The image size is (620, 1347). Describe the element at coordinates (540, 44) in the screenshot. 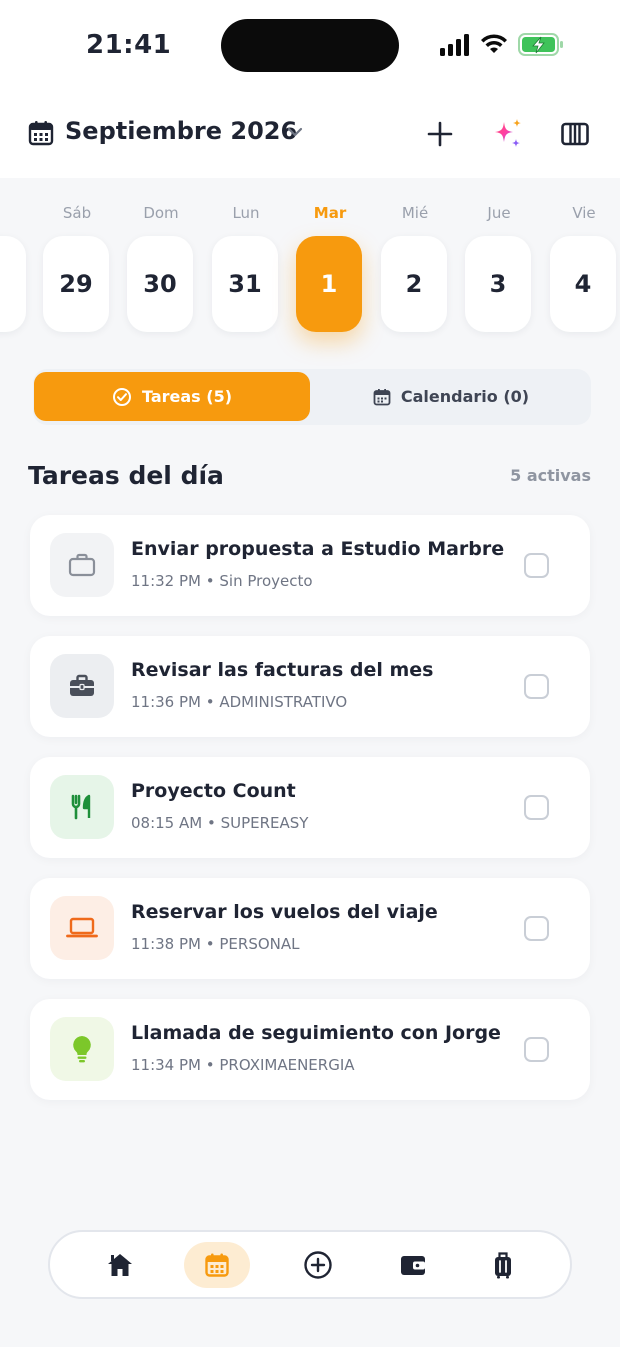

I see `battery-charging-icon` at that location.